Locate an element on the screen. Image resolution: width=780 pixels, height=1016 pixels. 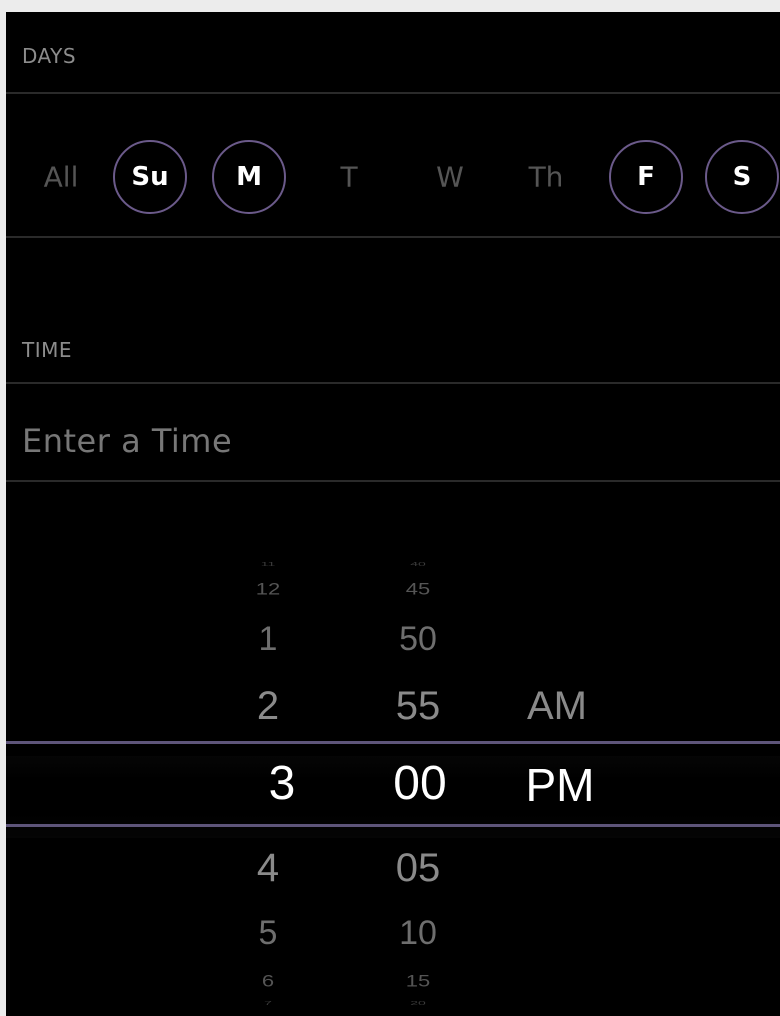
meridiem-option-am: AM is located at coordinates (557, 706).